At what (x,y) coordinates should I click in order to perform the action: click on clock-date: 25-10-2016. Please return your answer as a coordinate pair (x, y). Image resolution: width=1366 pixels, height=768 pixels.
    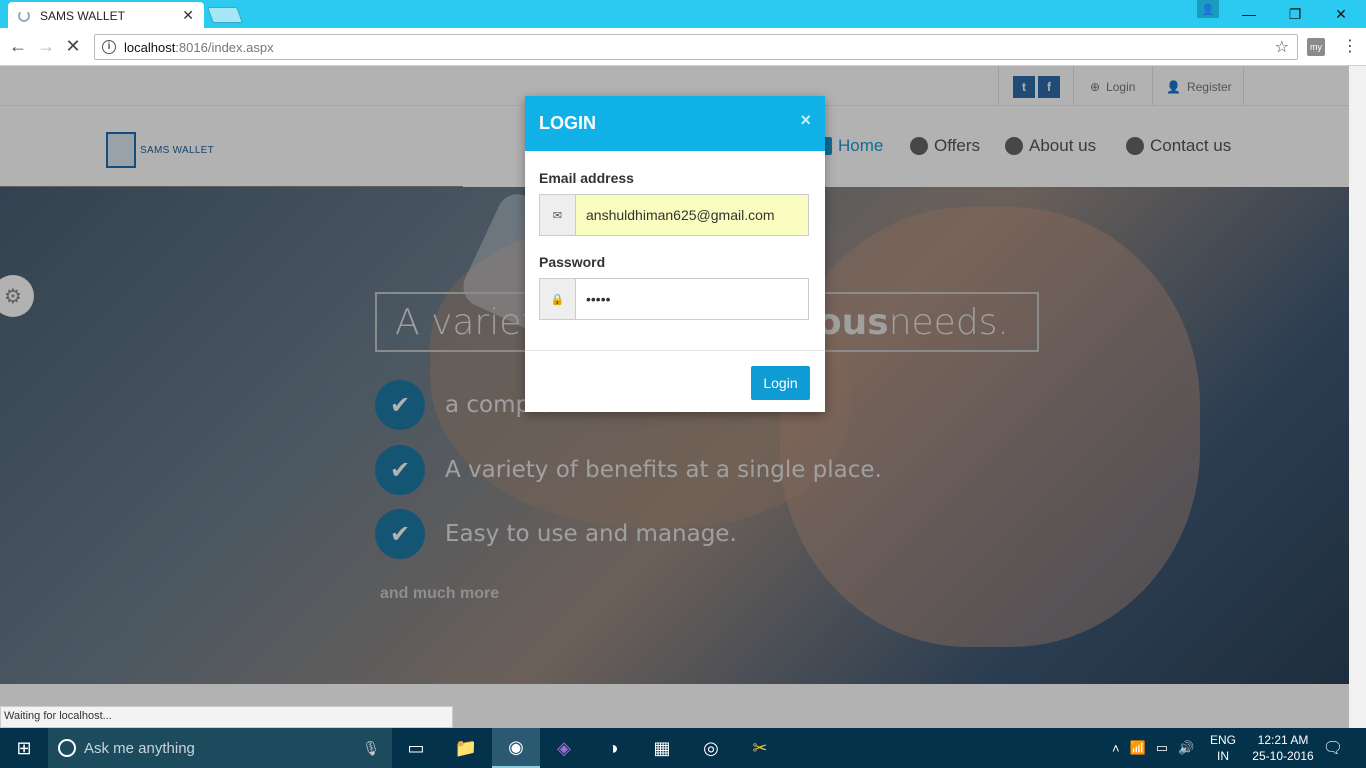
    Looking at the image, I should click on (1283, 756).